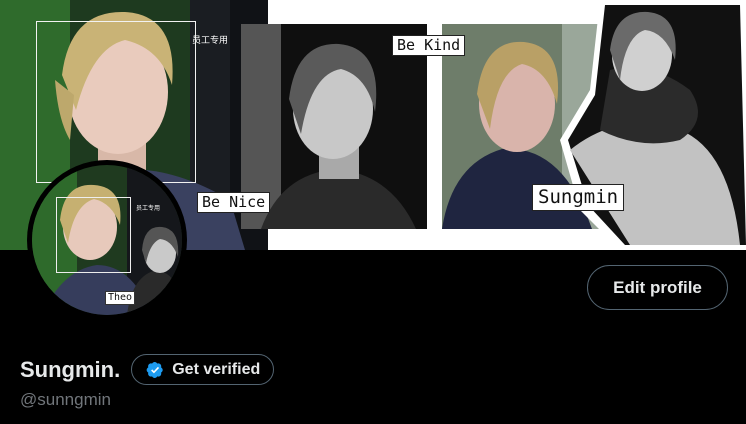 Image resolution: width=746 pixels, height=424 pixels. Describe the element at coordinates (155, 370) in the screenshot. I see `verified-badge-icon` at that location.